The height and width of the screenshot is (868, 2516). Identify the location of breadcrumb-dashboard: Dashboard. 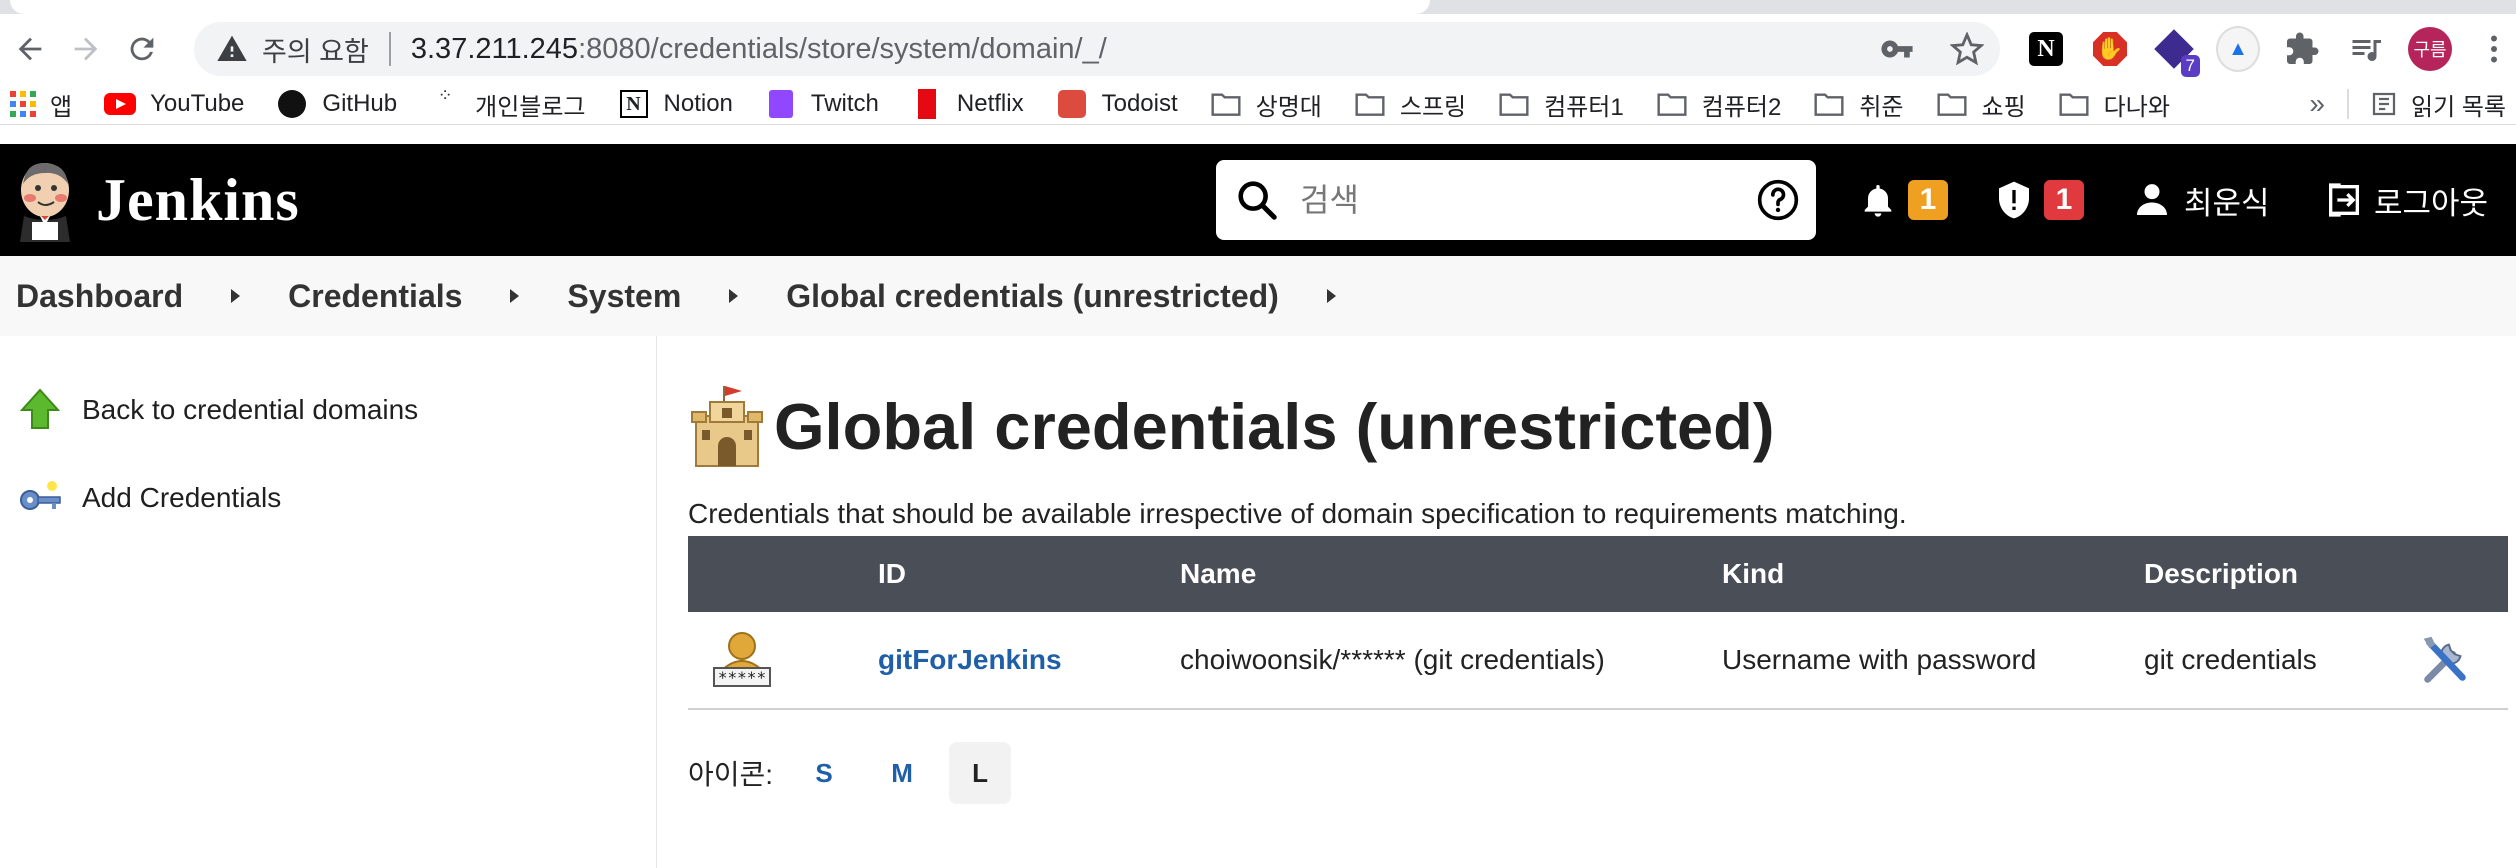
(99, 296).